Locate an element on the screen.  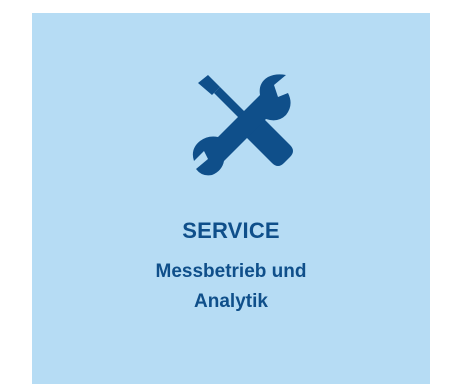
tile-subtitle-line-2: Analytik is located at coordinates (231, 301).